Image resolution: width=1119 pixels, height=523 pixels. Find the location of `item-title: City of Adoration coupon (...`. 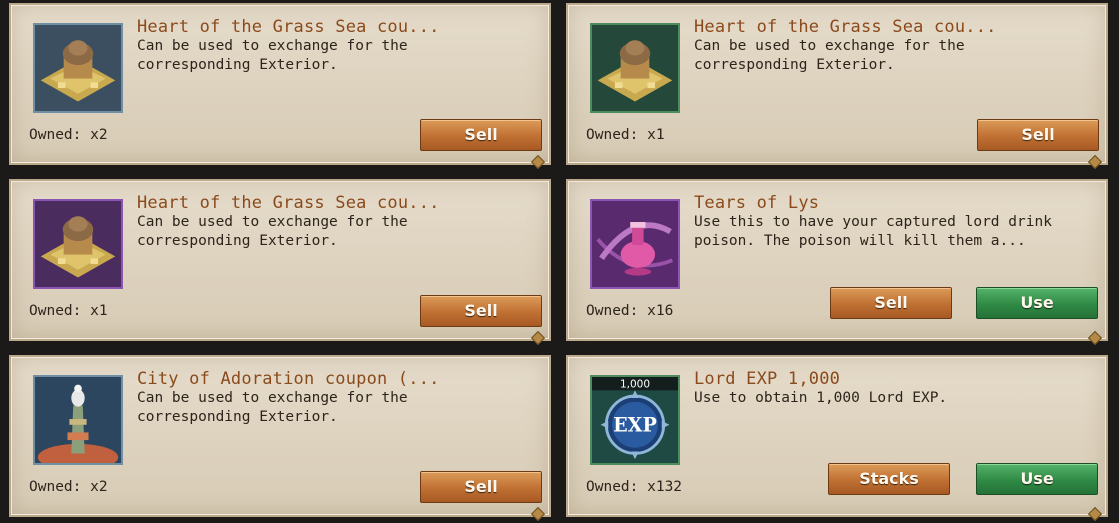

item-title: City of Adoration coupon (... is located at coordinates (288, 379).